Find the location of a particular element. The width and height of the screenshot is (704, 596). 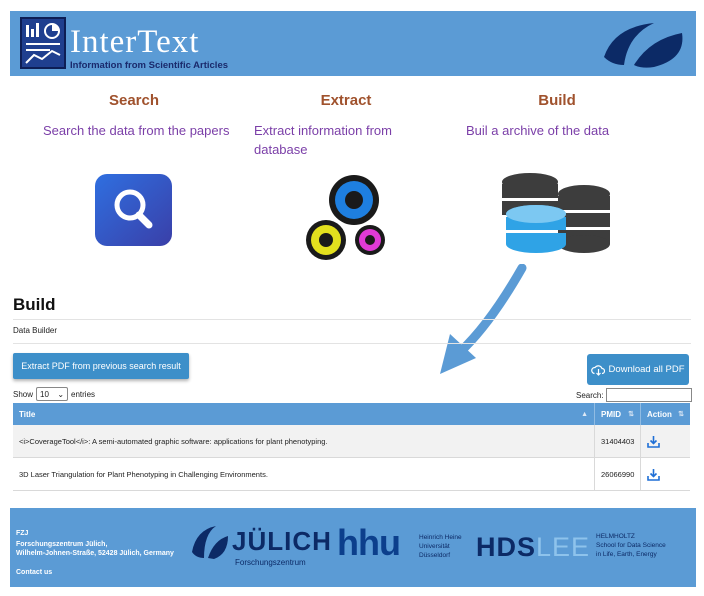

search-label: Search: is located at coordinates (590, 395).